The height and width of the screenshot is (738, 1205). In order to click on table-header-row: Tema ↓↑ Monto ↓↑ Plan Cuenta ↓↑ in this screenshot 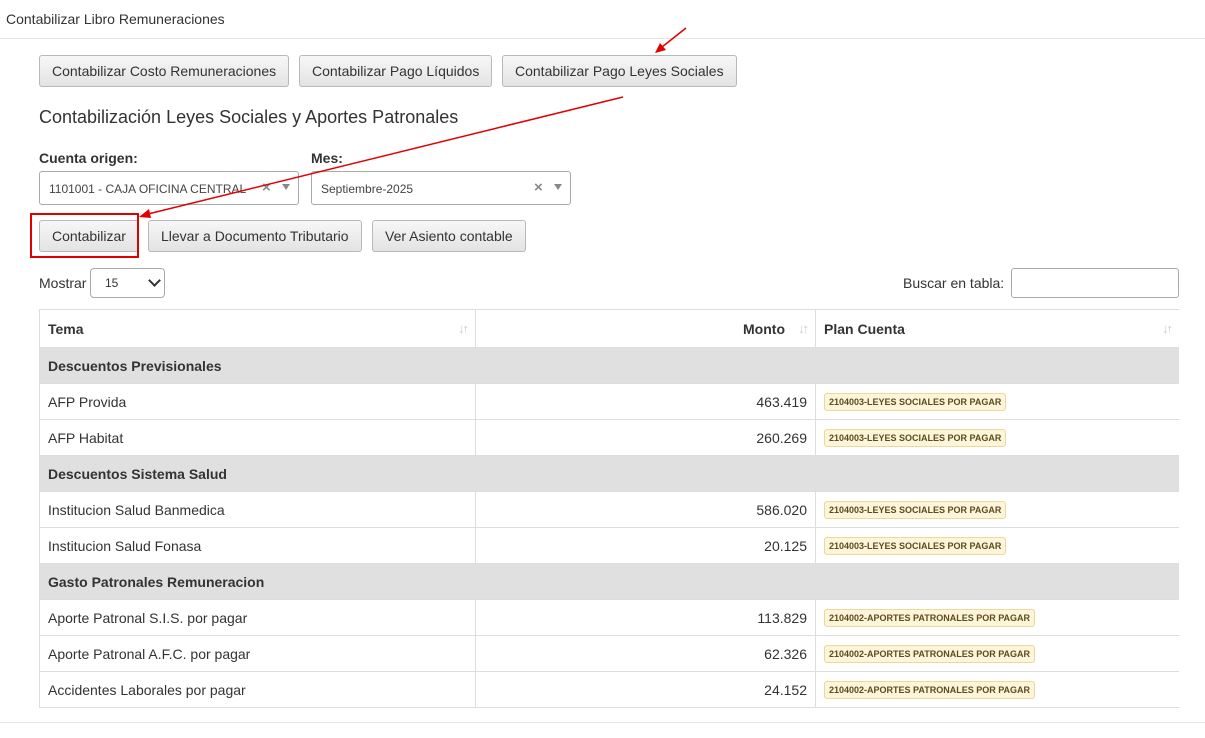, I will do `click(609, 328)`.